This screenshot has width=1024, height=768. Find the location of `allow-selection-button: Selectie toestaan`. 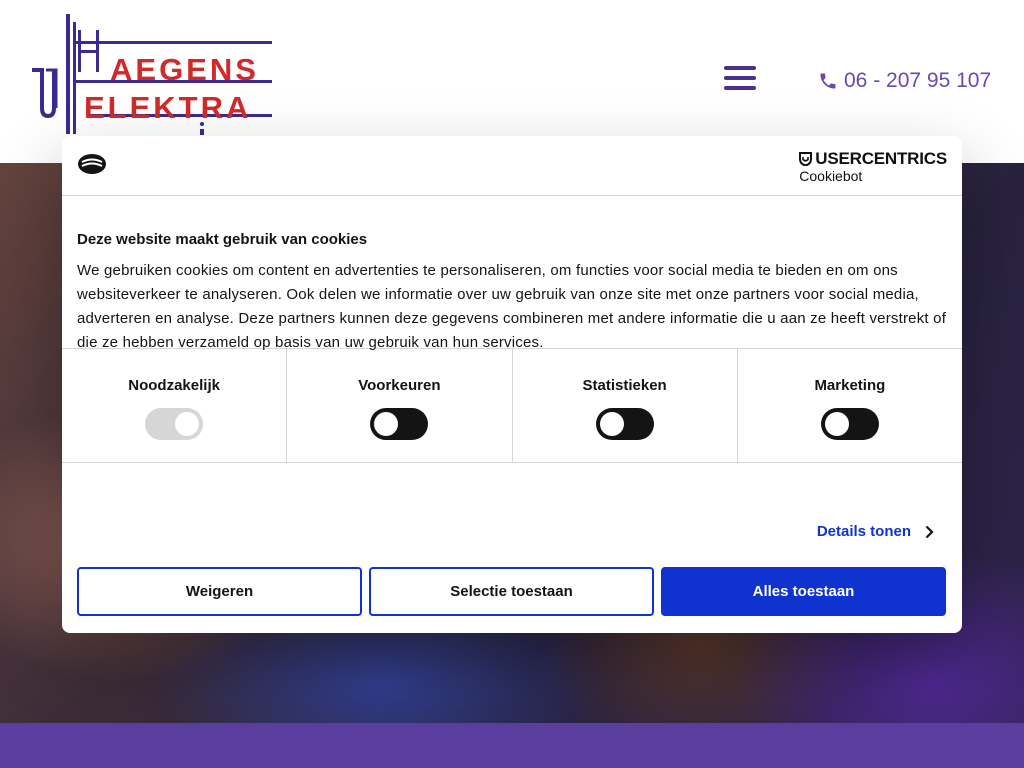

allow-selection-button: Selectie toestaan is located at coordinates (511, 591).